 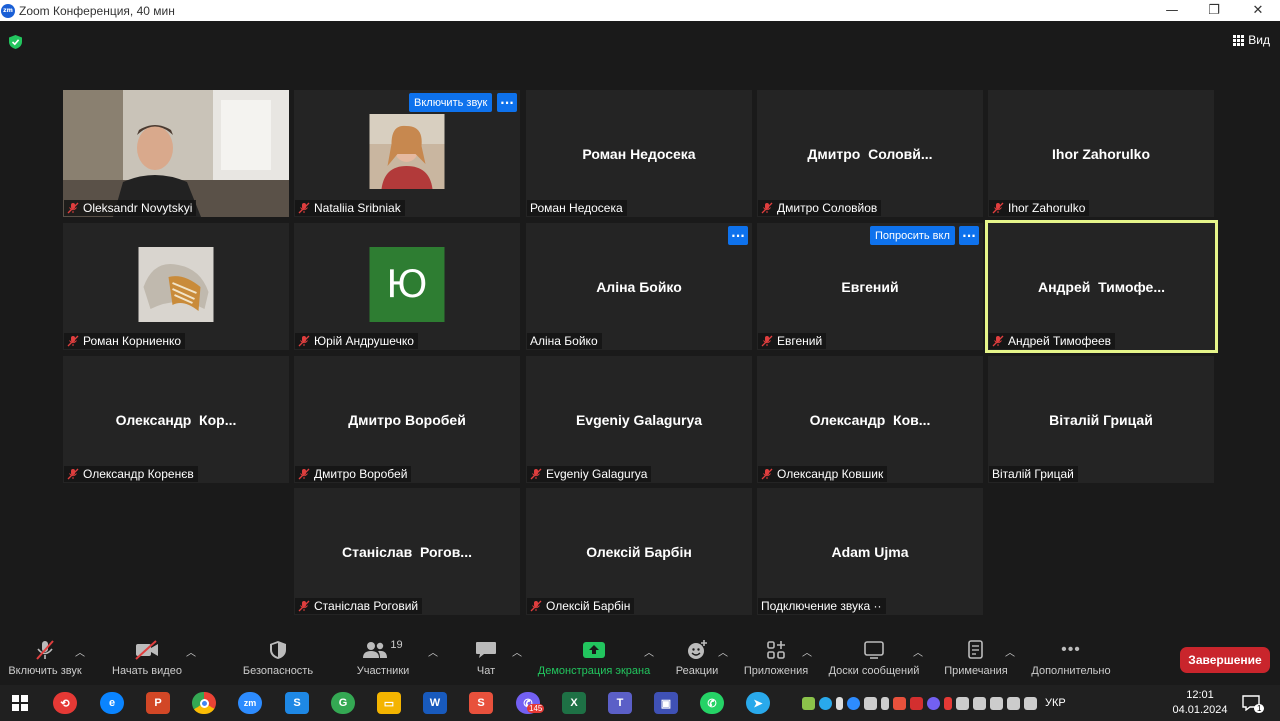 I want to click on taskbar-clock: 12:01 04.01.2024, so click(x=1200, y=703).